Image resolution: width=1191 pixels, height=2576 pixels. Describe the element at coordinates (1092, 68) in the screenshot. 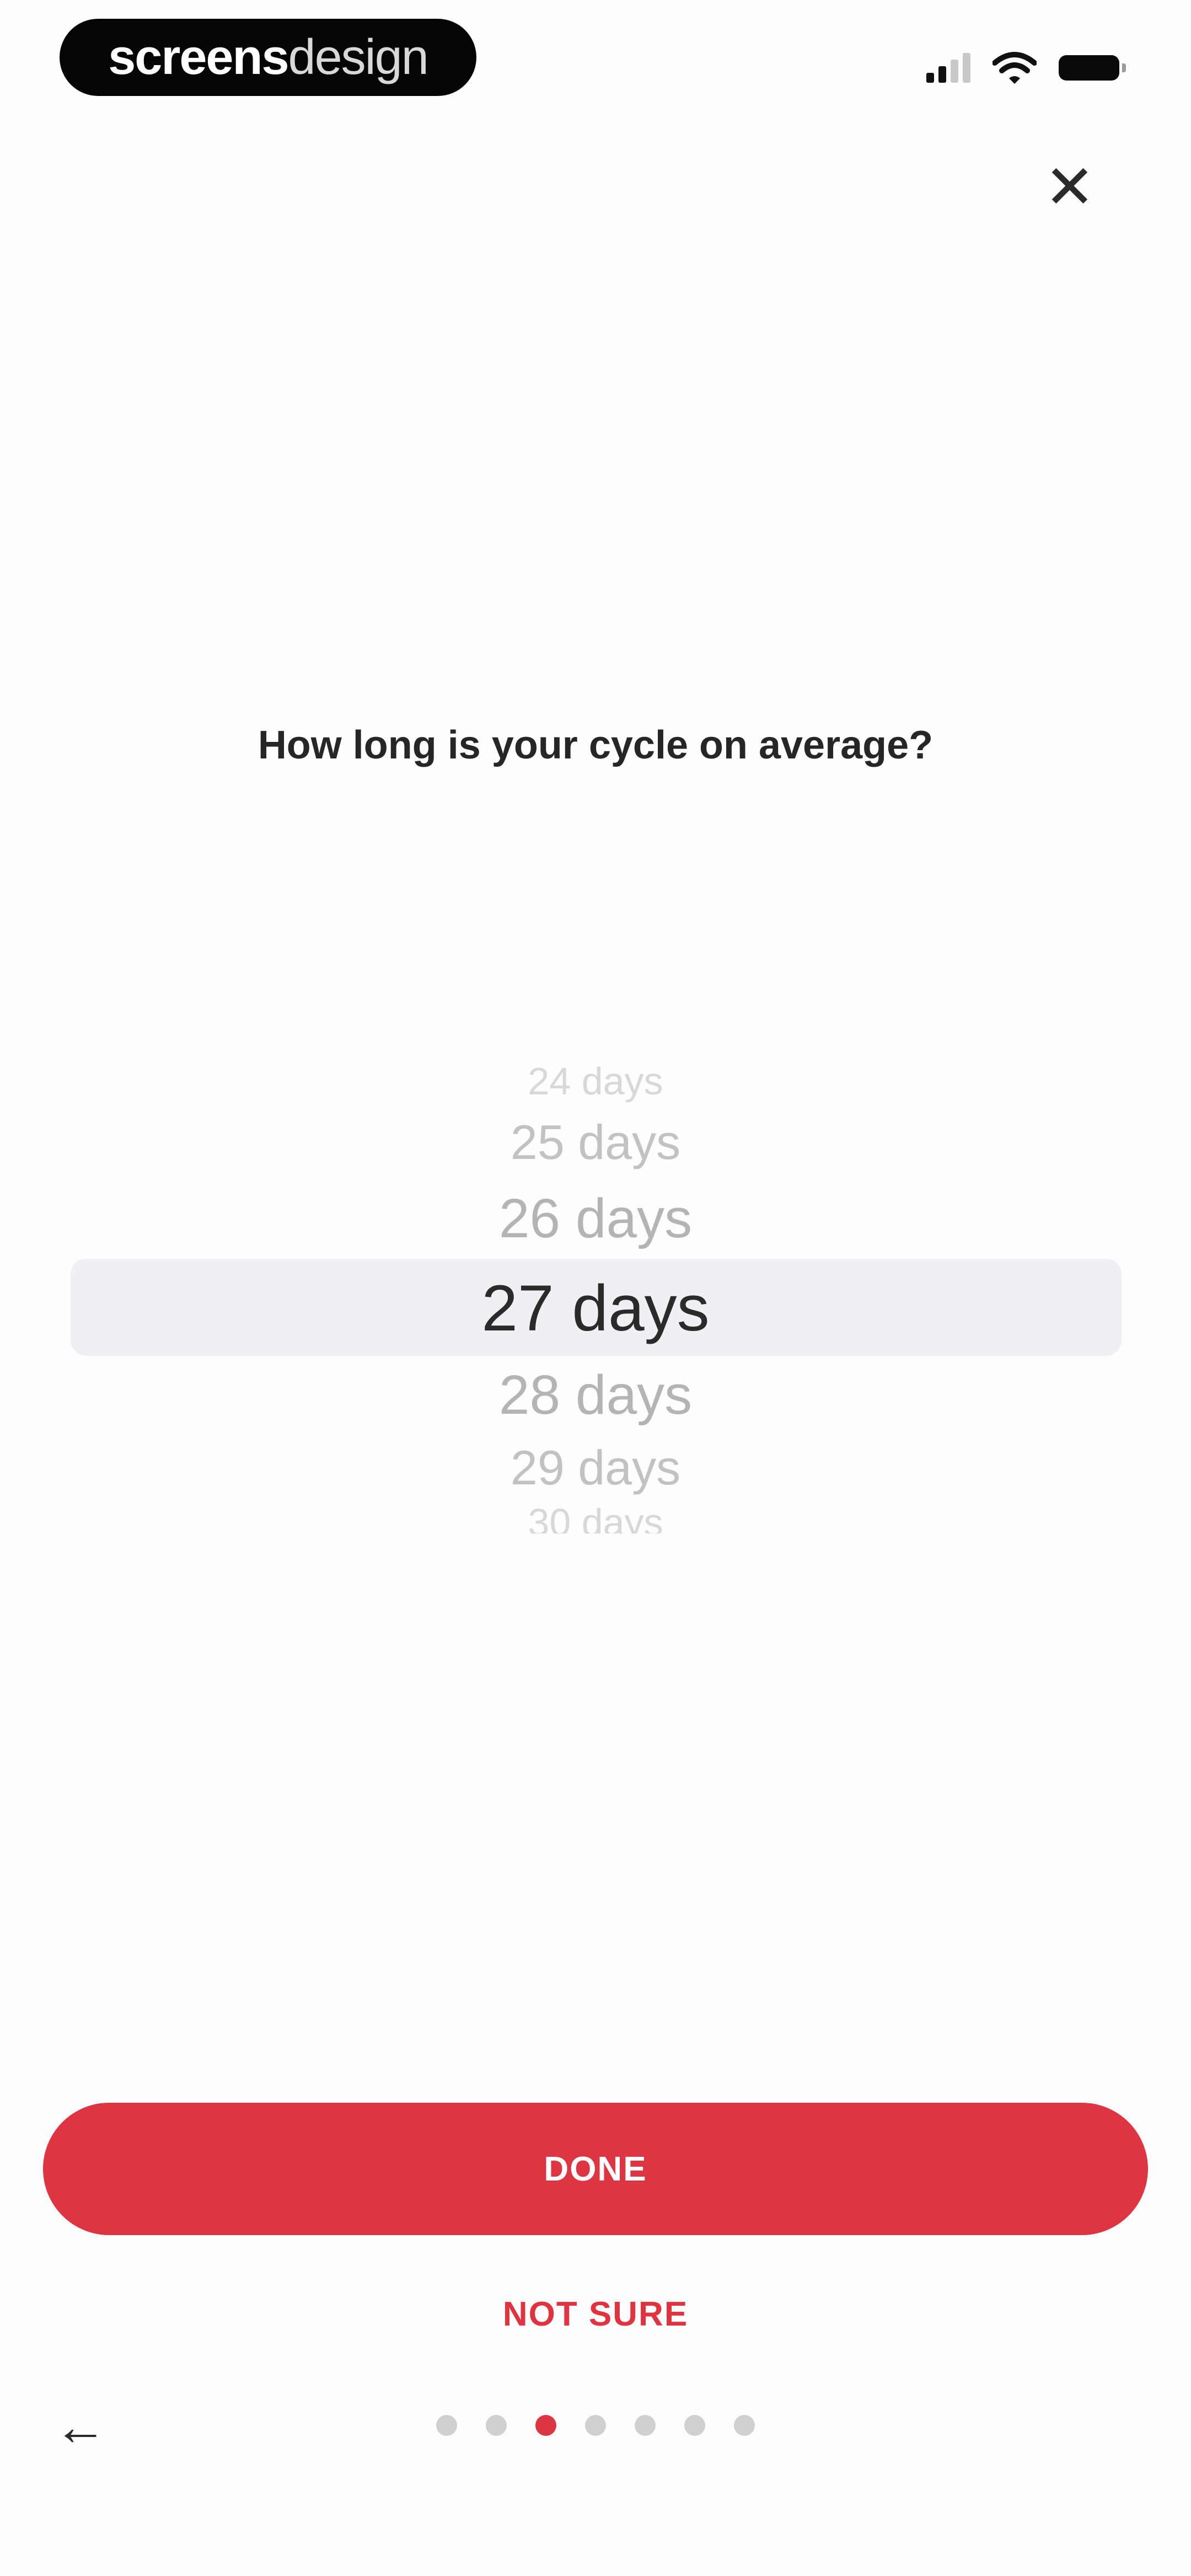

I see `battery-icon` at that location.